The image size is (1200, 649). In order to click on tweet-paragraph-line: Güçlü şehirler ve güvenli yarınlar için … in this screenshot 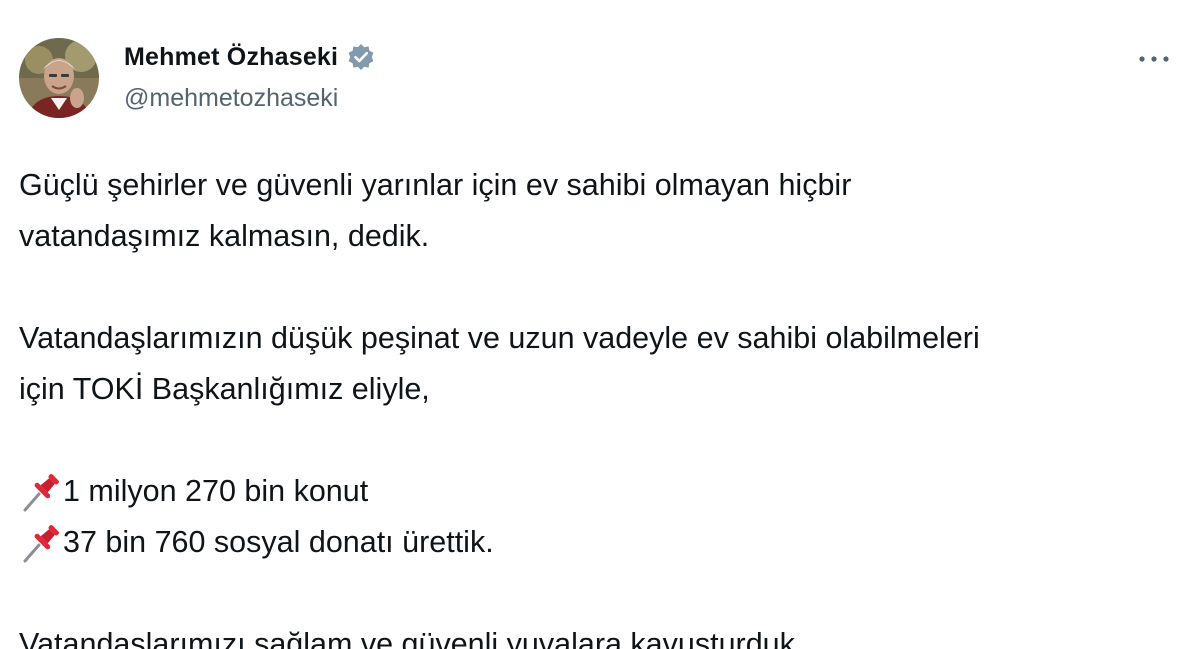, I will do `click(435, 185)`.